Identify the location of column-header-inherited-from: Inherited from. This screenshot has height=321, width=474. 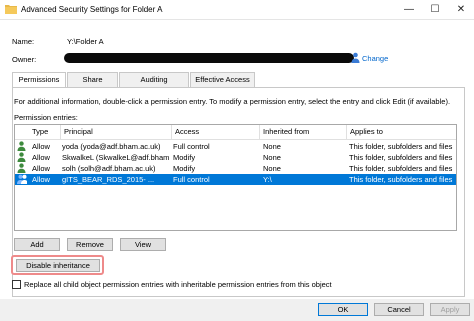
(303, 132).